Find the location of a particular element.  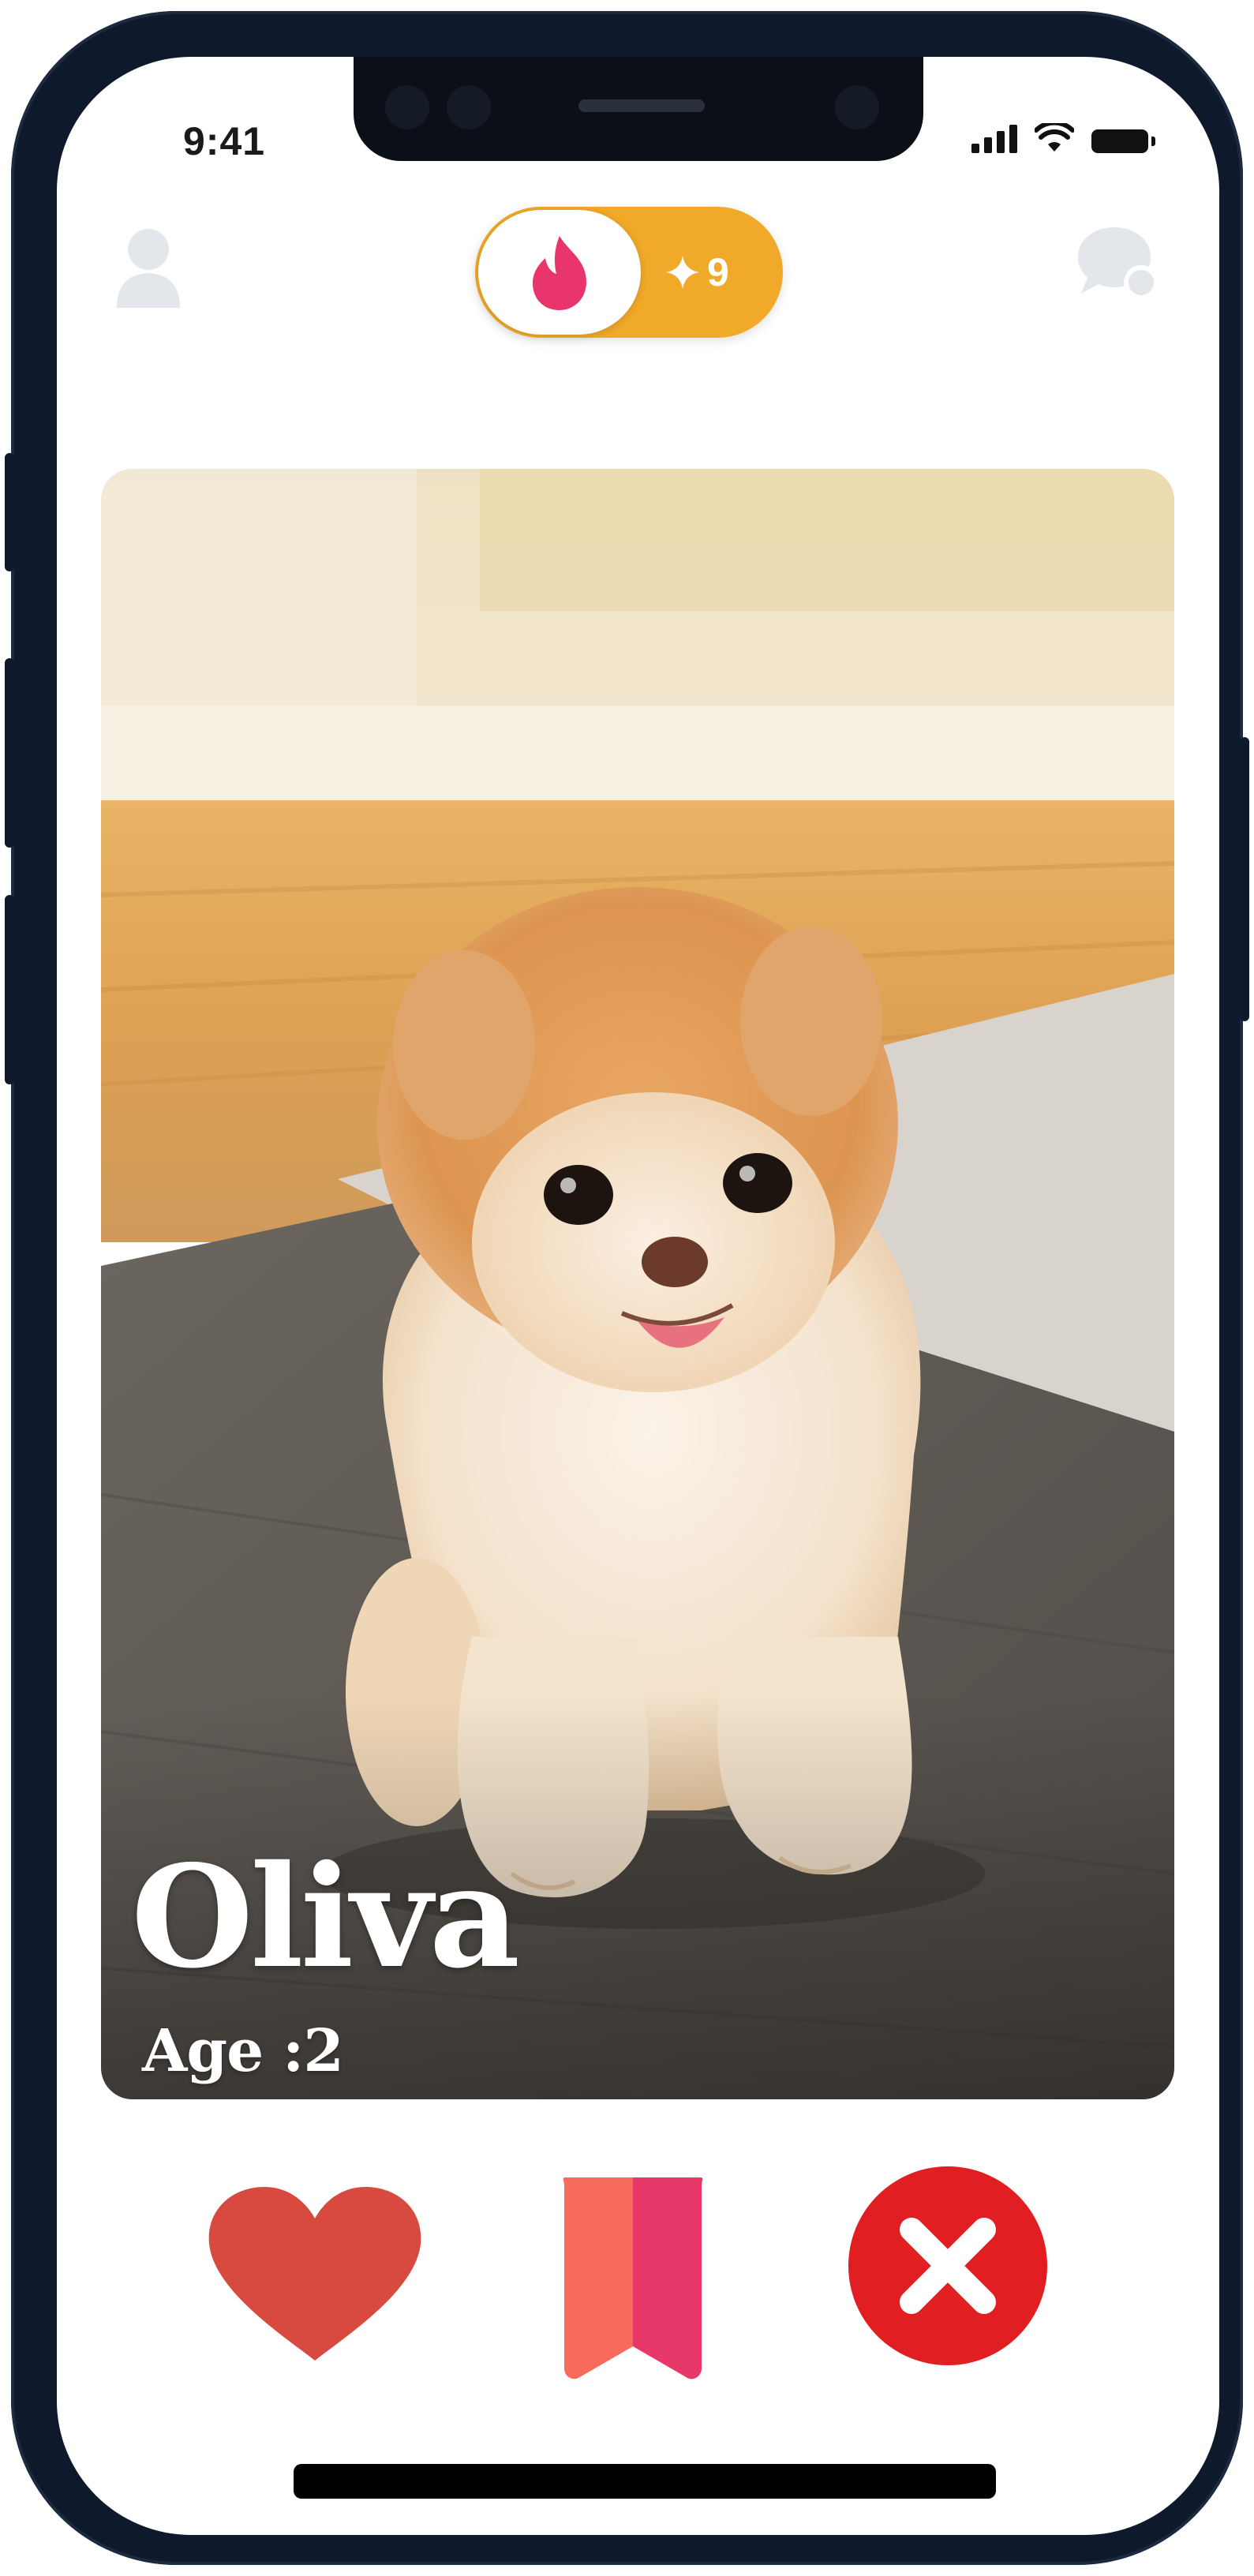

status-time: 9:41 is located at coordinates (225, 141).